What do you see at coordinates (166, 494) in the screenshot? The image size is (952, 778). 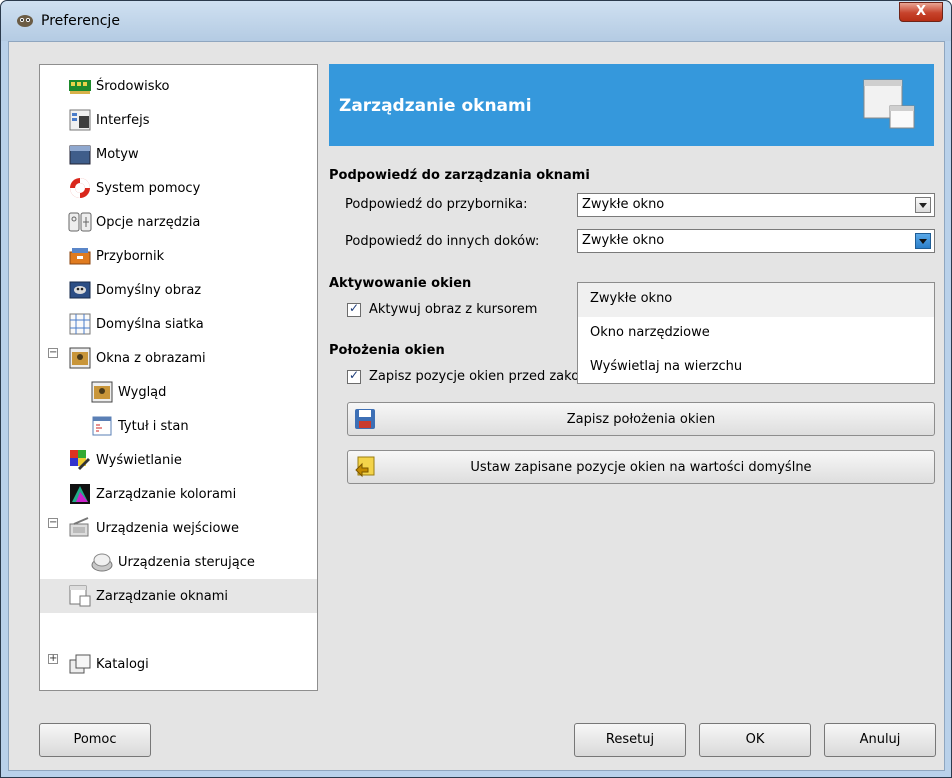 I see `sidebar-item-label: Zarządzanie kolorami` at bounding box center [166, 494].